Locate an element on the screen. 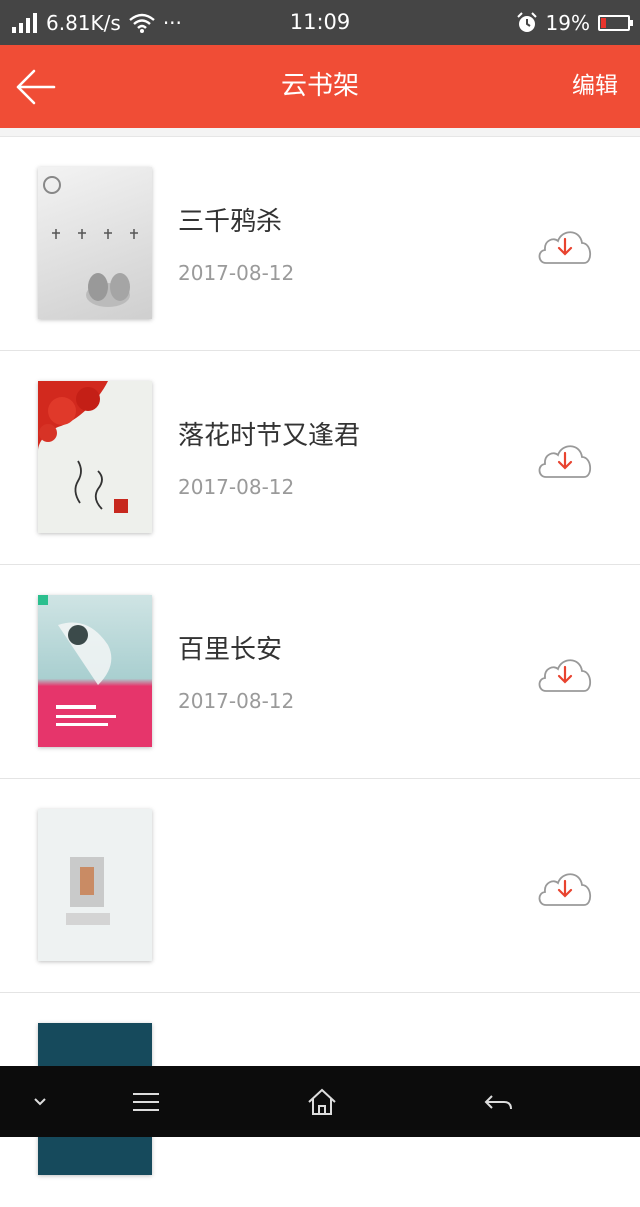 The width and height of the screenshot is (640, 1207). hide-nav-button is located at coordinates (40, 1102).